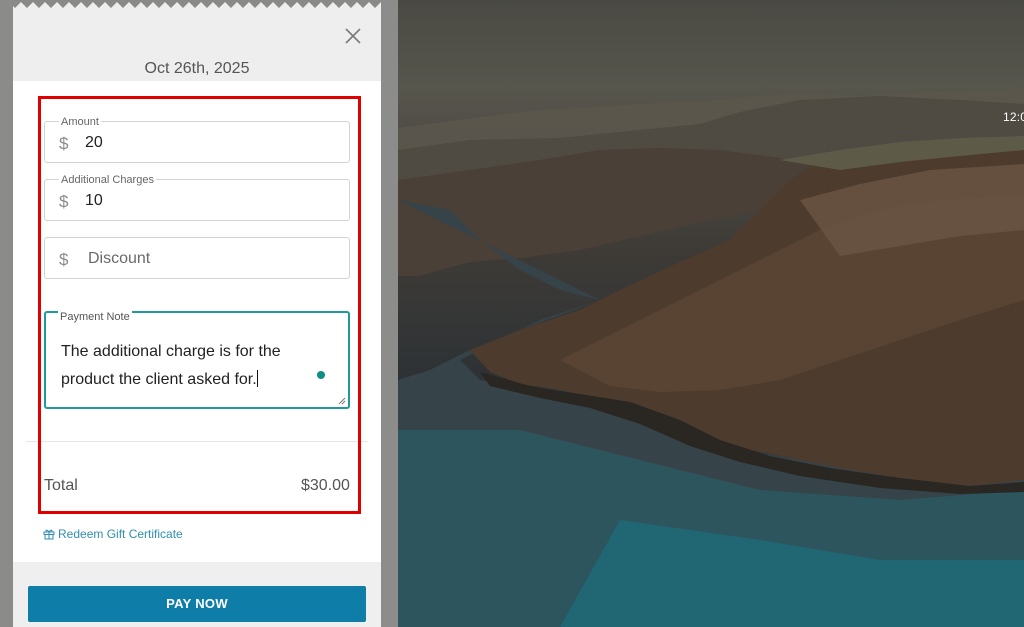 The height and width of the screenshot is (627, 1024). I want to click on redeem-gift-certificate-link: Redeem Gift Certificate, so click(113, 534).